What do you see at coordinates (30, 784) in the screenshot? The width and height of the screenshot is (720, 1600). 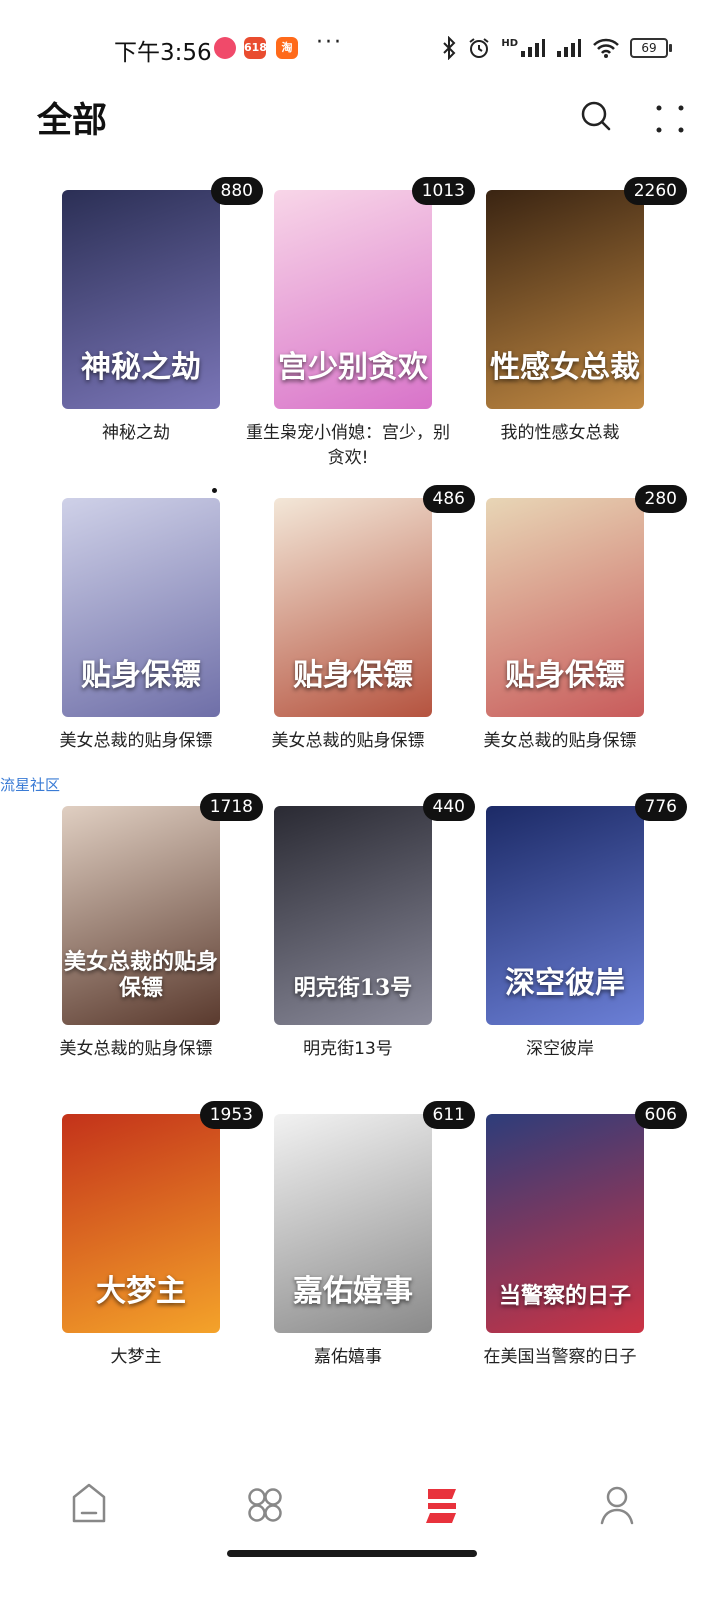 I see `floating-community-label: 流星社区` at bounding box center [30, 784].